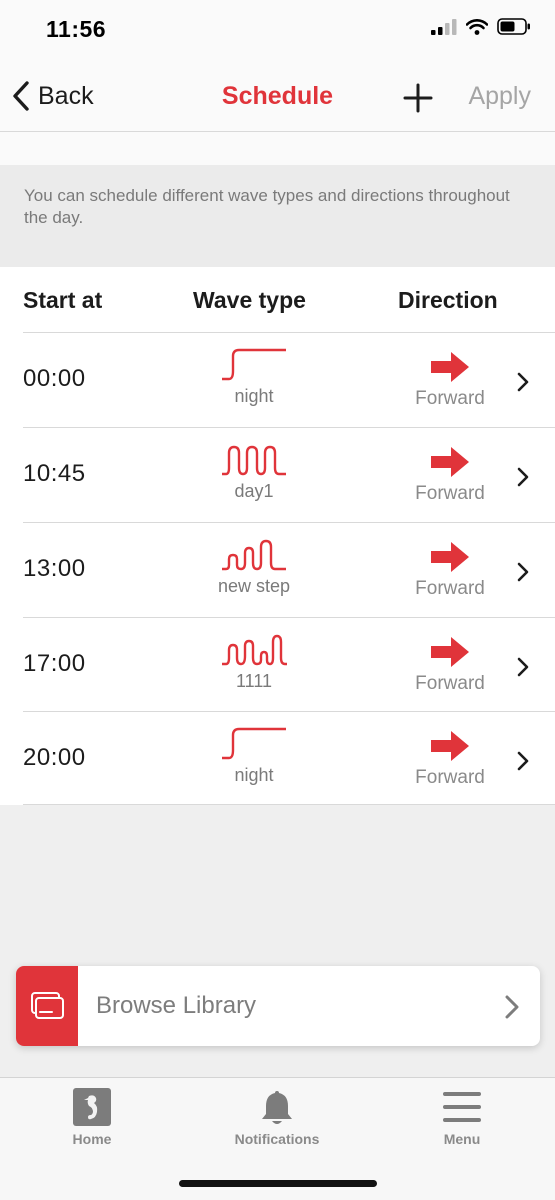 The image size is (555, 1200). Describe the element at coordinates (277, 29) in the screenshot. I see `status-bar: 11:56` at that location.